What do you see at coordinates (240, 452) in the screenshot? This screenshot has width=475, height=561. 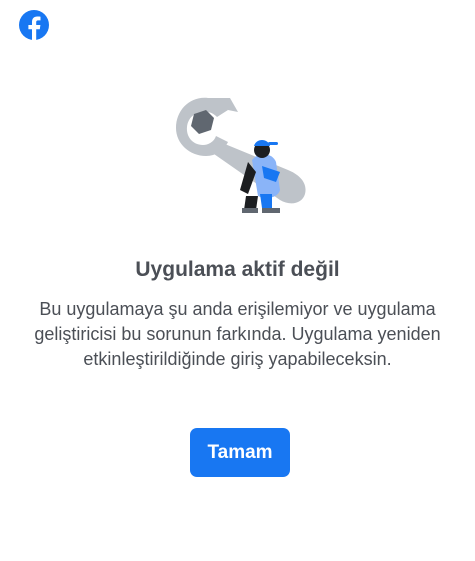 I see `ok-button: Tamam` at bounding box center [240, 452].